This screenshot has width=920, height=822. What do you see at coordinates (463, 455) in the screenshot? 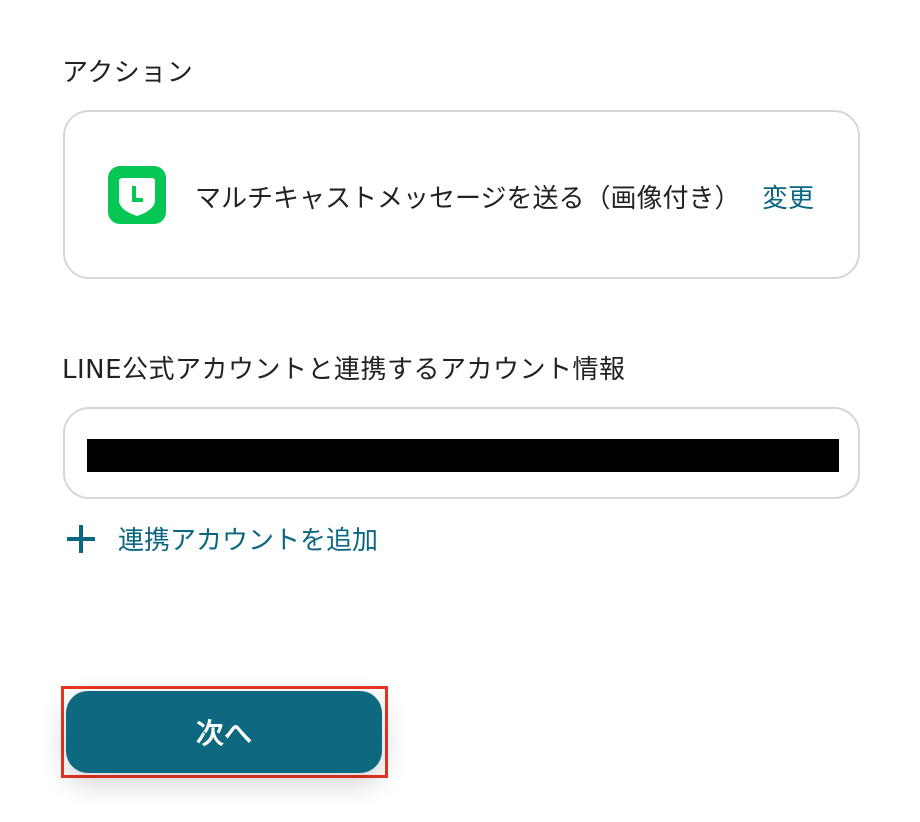
I see `redacted-account-value` at bounding box center [463, 455].